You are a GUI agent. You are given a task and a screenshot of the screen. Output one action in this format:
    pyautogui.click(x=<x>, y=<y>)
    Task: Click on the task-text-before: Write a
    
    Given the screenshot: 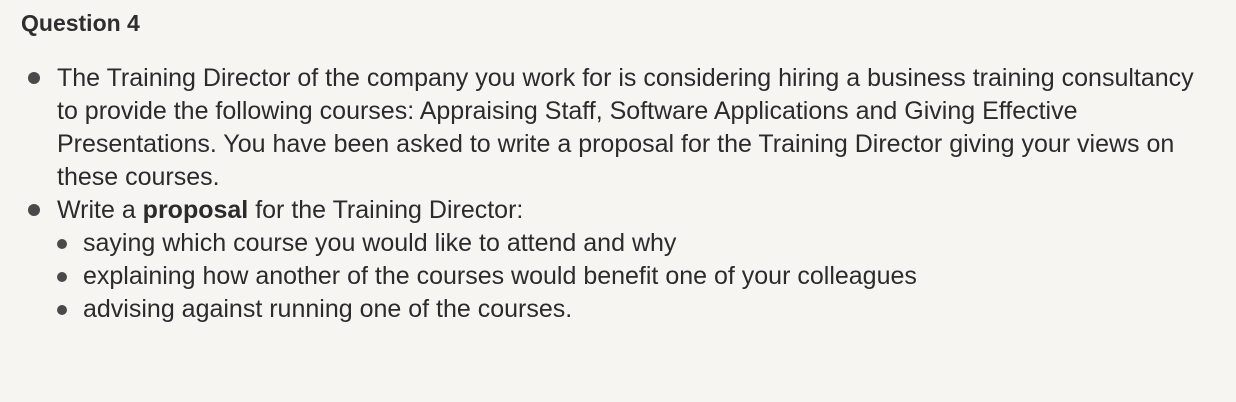 What is the action you would take?
    pyautogui.click(x=100, y=210)
    